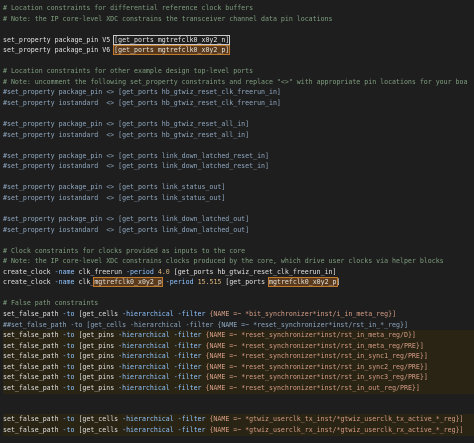 Image resolution: width=474 pixels, height=443 pixels. Describe the element at coordinates (172, 50) in the screenshot. I see `highlighted-token: [get_ports mgtrefclk0_x0y2_p]` at that location.